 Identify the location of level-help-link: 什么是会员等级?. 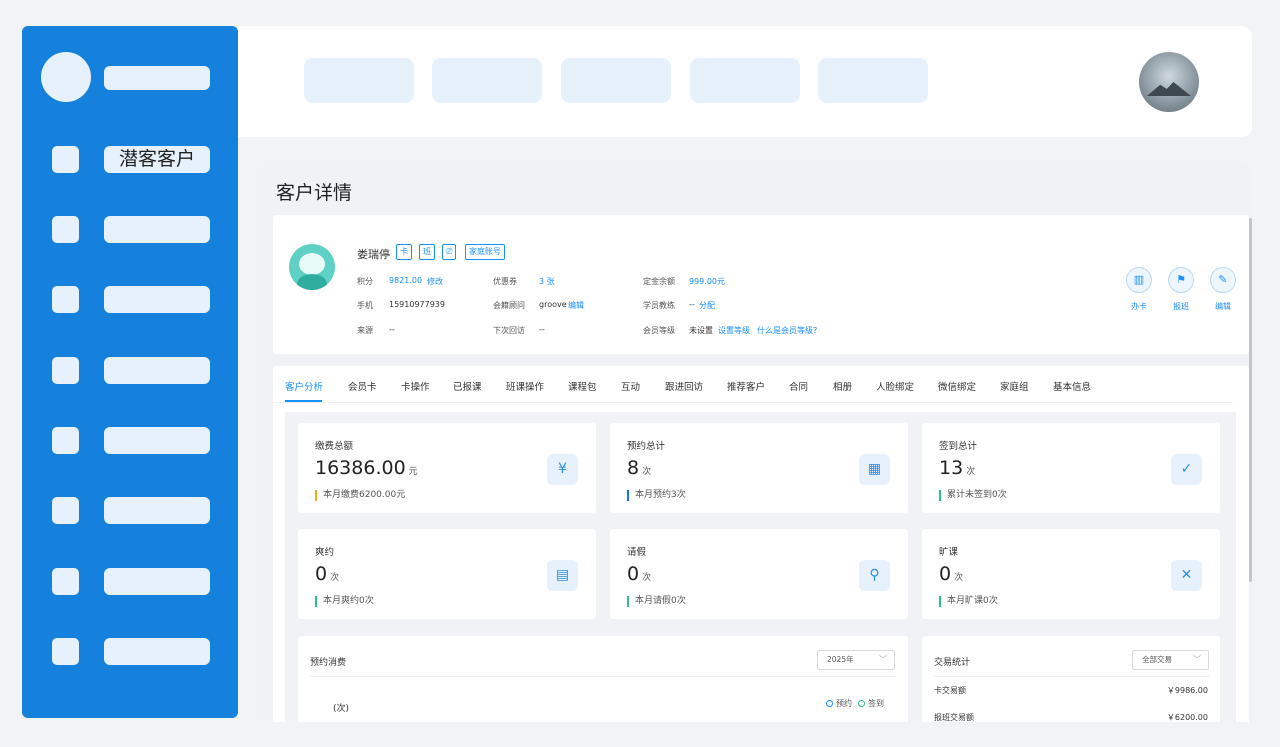
(787, 330).